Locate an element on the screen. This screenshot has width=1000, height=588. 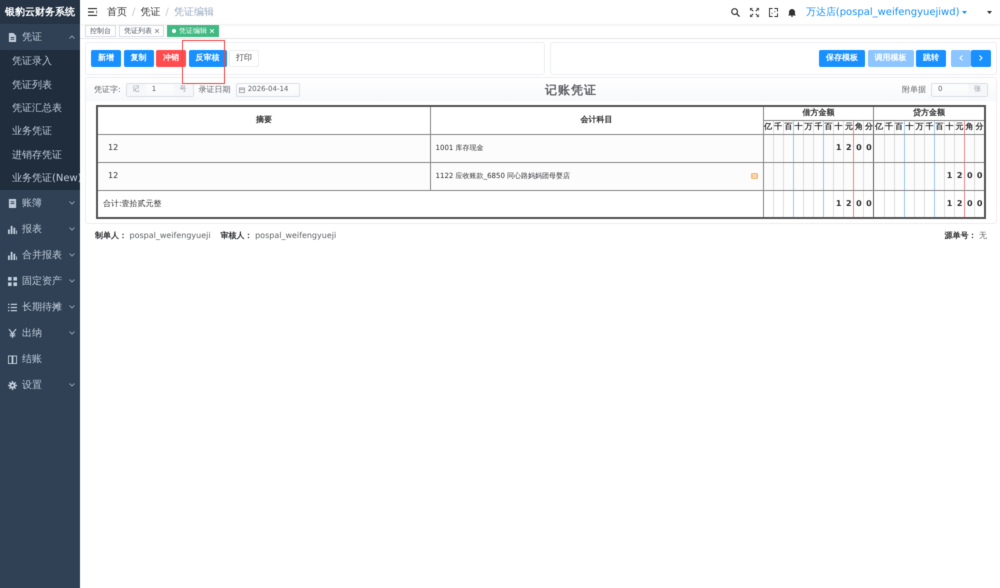
unit-header: 万 is located at coordinates (919, 127).